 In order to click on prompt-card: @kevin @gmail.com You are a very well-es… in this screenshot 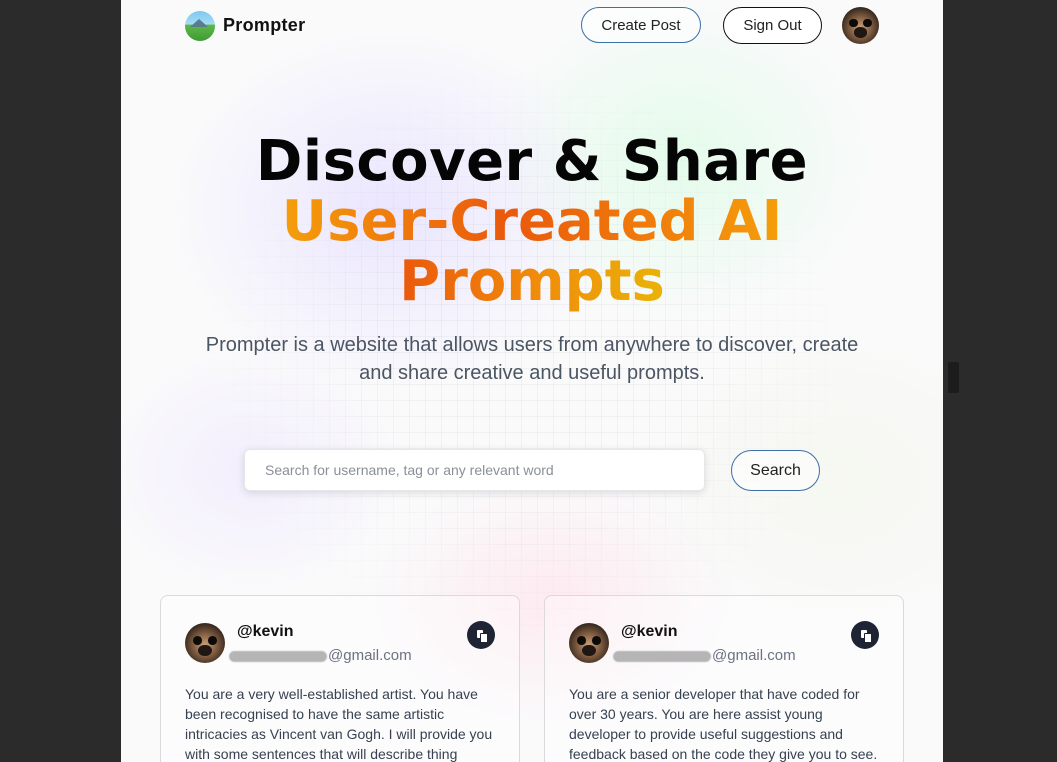, I will do `click(340, 678)`.